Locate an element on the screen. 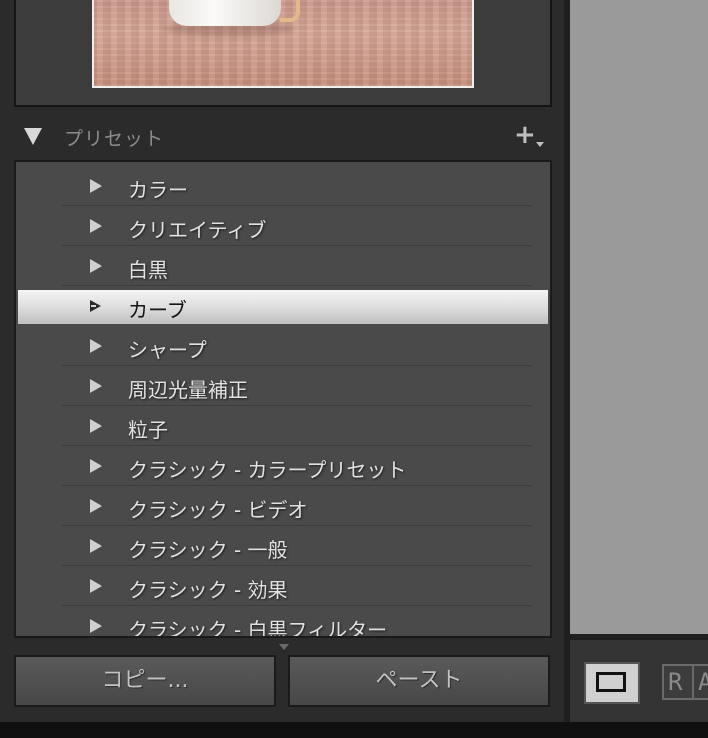  cup-image-detail is located at coordinates (225, 13).